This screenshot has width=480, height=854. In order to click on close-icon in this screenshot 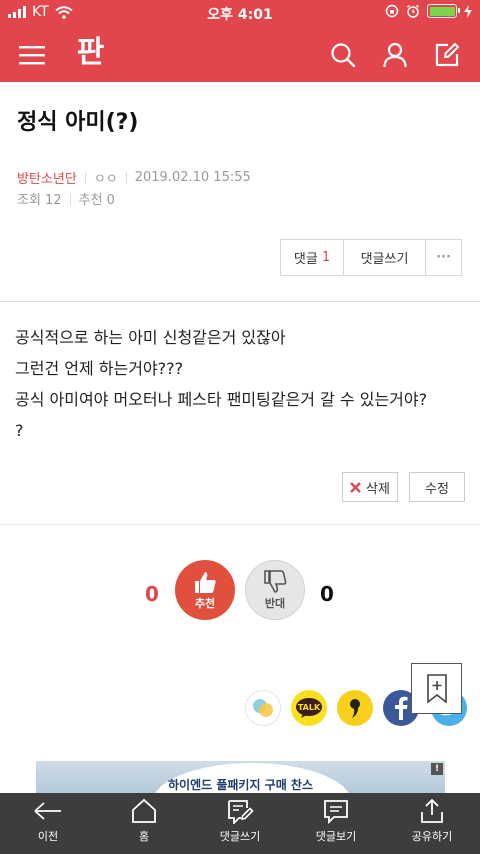, I will do `click(355, 487)`.